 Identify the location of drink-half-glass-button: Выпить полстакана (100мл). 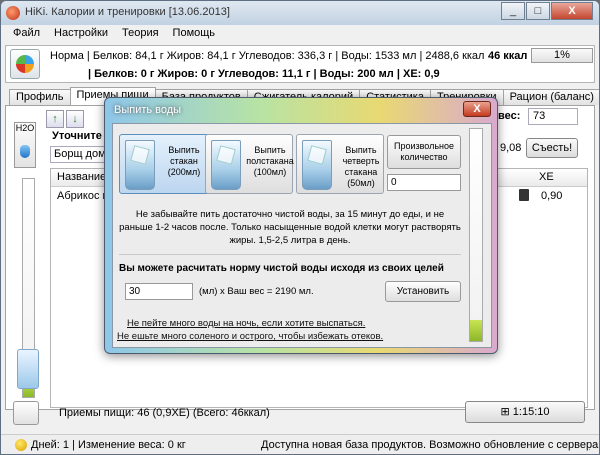
(249, 164).